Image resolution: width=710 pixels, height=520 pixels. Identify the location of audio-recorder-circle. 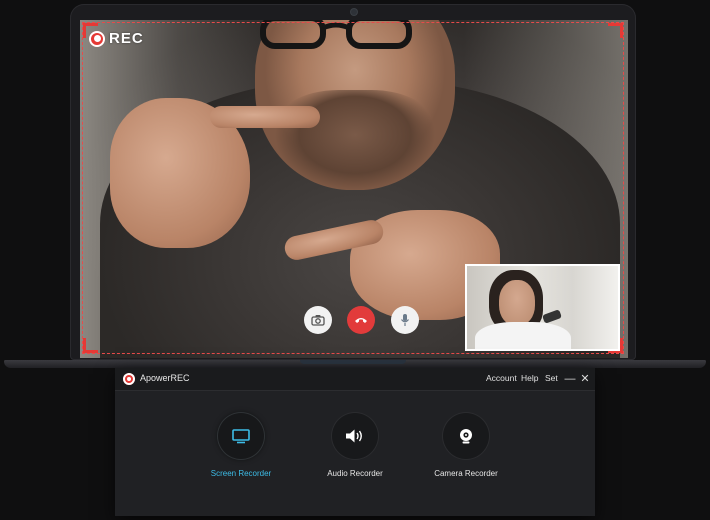
(355, 436).